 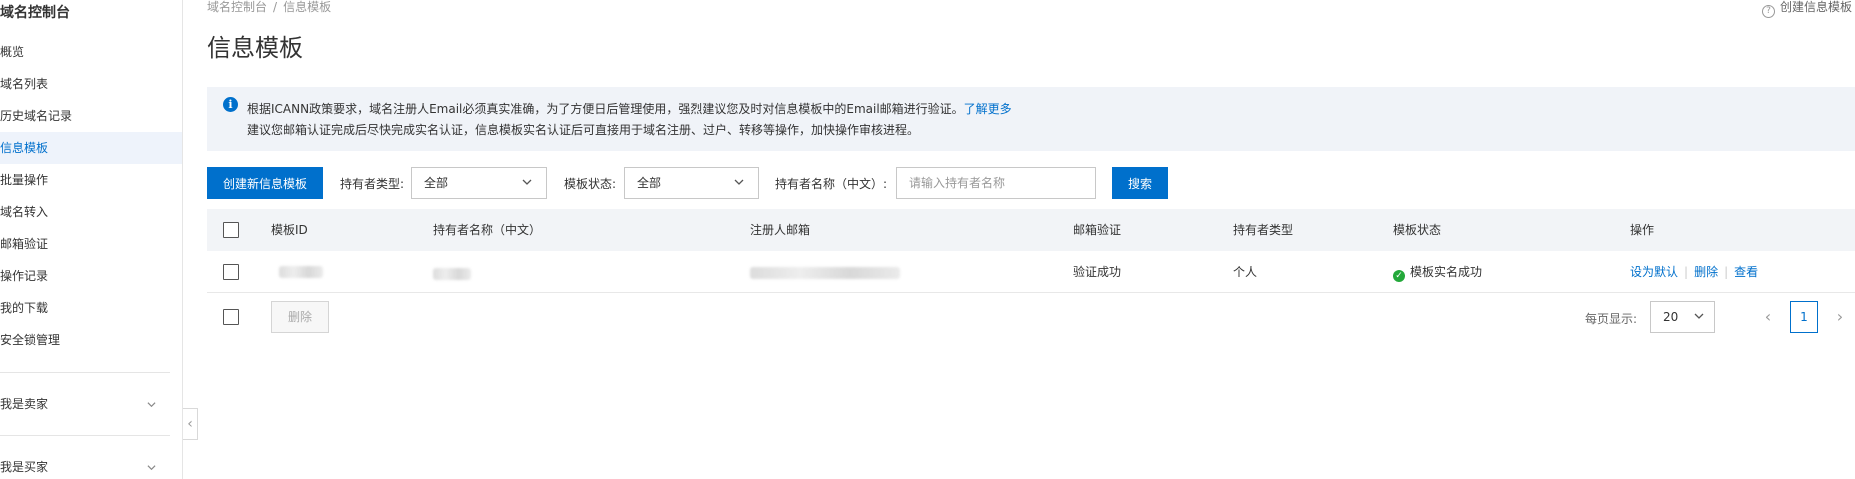 What do you see at coordinates (1097, 272) in the screenshot?
I see `email-verify-value: 验证成功` at bounding box center [1097, 272].